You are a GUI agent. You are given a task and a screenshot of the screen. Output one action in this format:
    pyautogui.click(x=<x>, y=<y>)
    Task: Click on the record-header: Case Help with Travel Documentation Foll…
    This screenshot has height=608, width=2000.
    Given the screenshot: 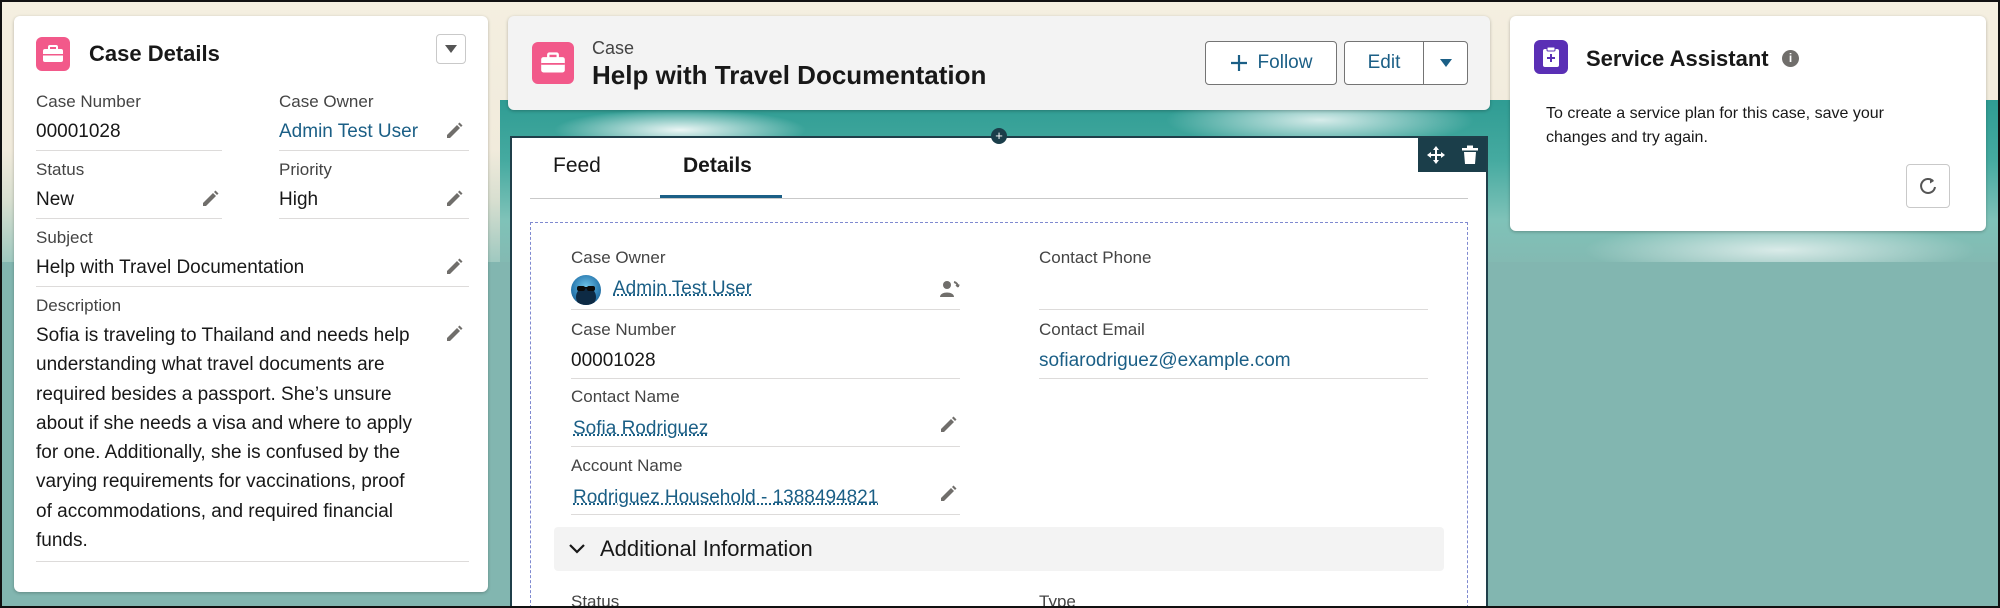 What is the action you would take?
    pyautogui.click(x=999, y=63)
    